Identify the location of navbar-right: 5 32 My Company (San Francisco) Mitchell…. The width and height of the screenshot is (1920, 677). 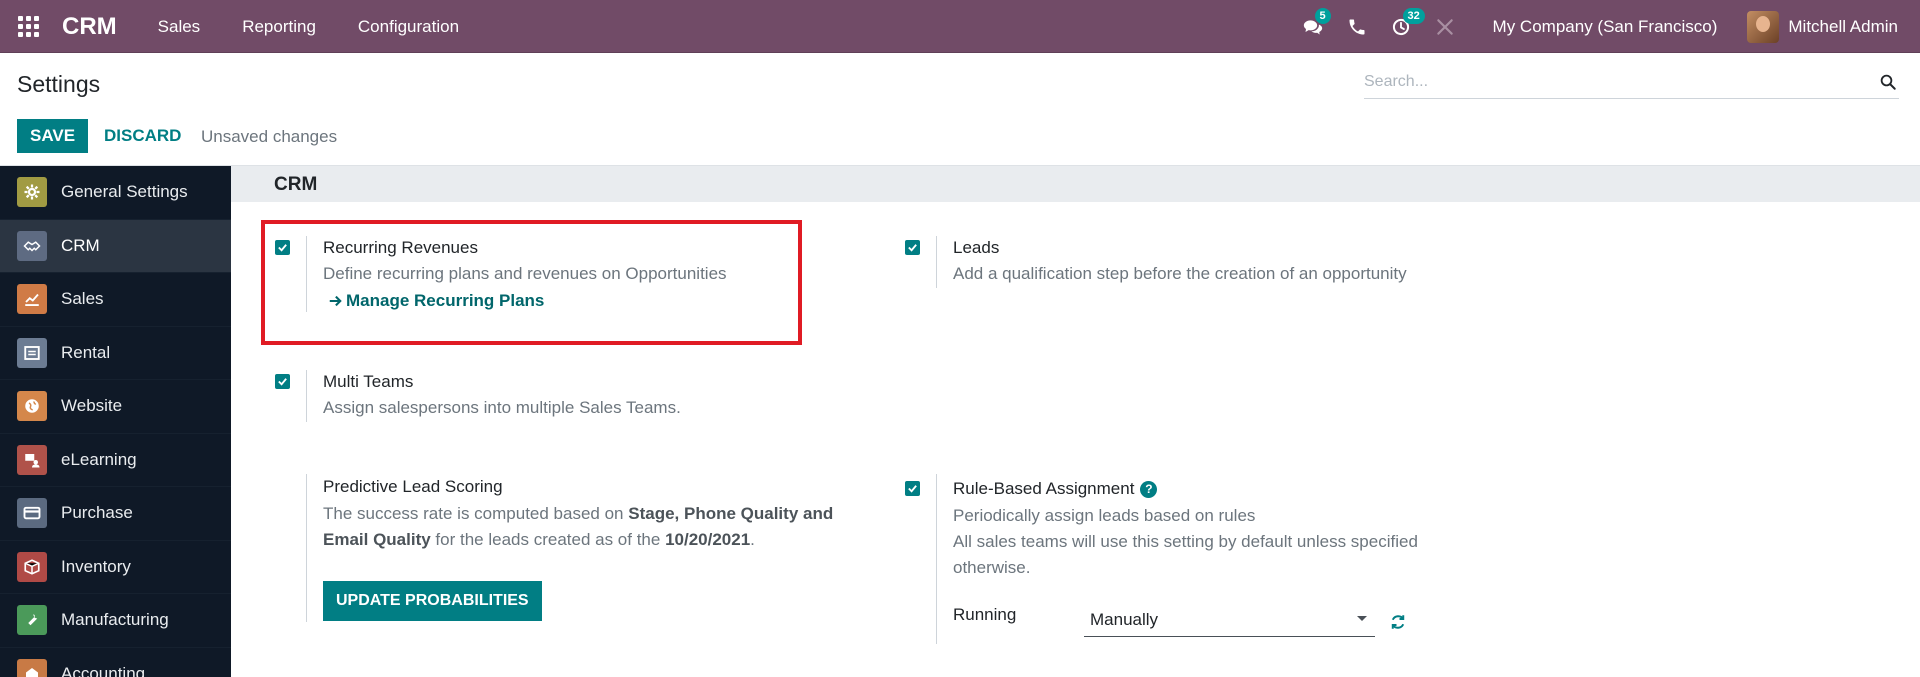
(1605, 26).